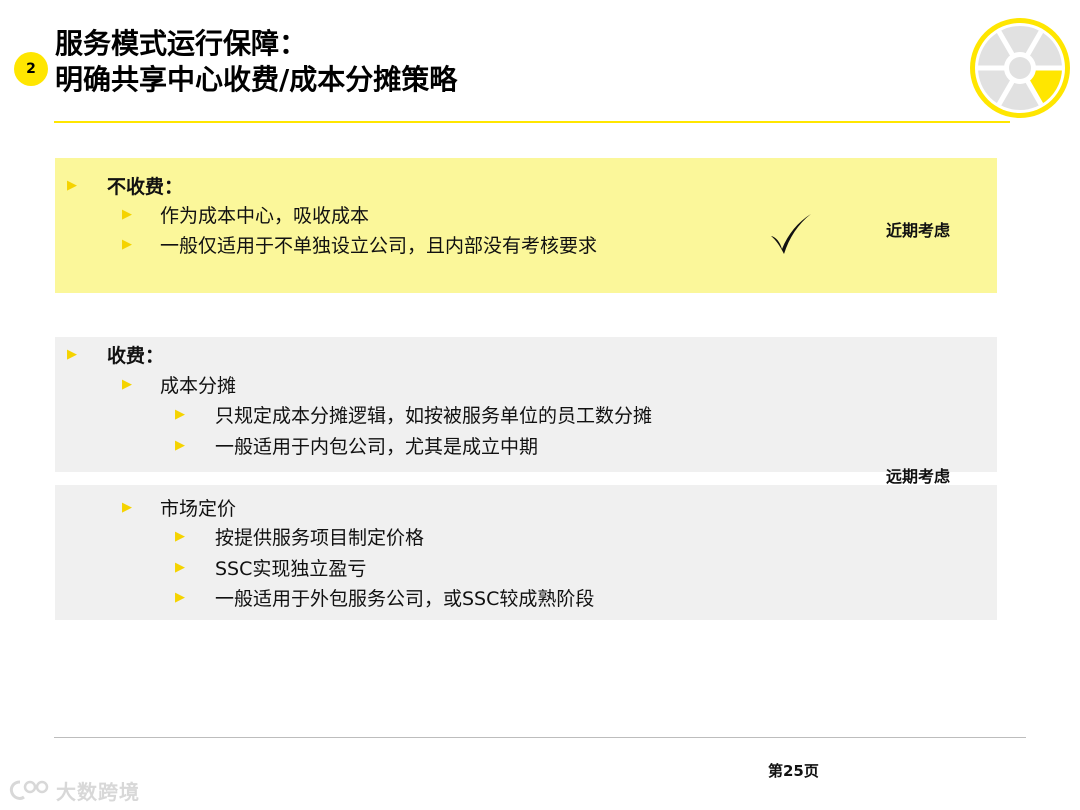  I want to click on cost-allocation-item-2: 一般适用于内包公司，尤其是成立中期, so click(377, 446).